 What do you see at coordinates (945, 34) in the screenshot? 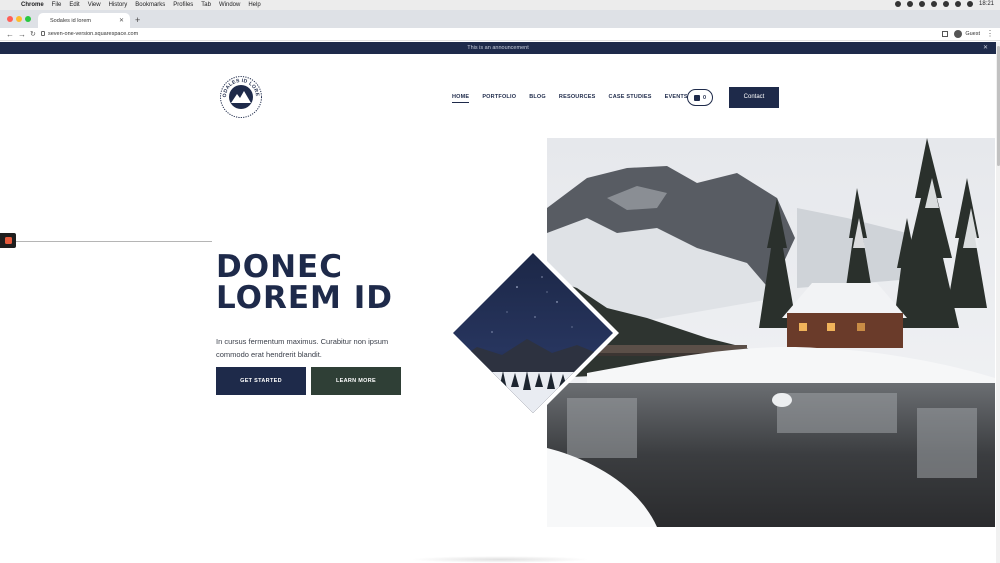
I see `side-panel-icon` at bounding box center [945, 34].